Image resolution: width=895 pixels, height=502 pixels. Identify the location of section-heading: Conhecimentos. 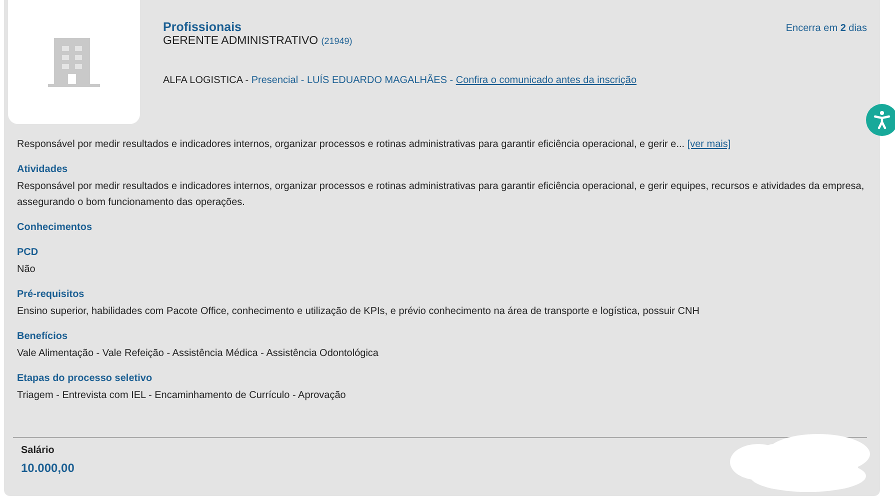
(55, 228).